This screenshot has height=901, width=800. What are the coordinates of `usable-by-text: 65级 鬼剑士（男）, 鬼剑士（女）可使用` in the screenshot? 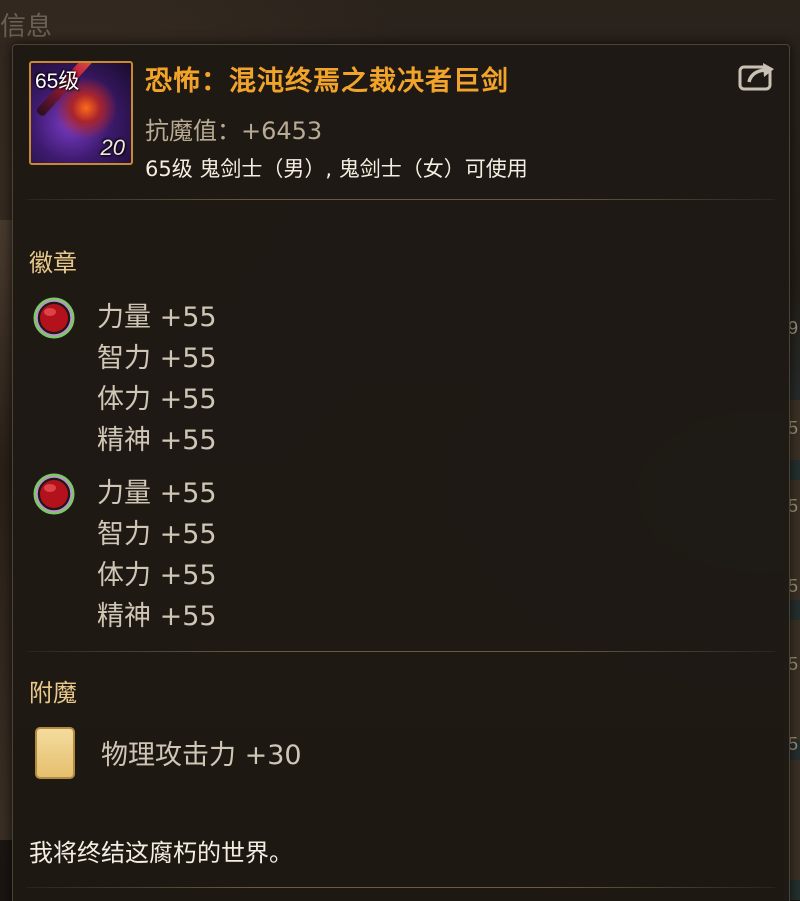 It's located at (336, 169).